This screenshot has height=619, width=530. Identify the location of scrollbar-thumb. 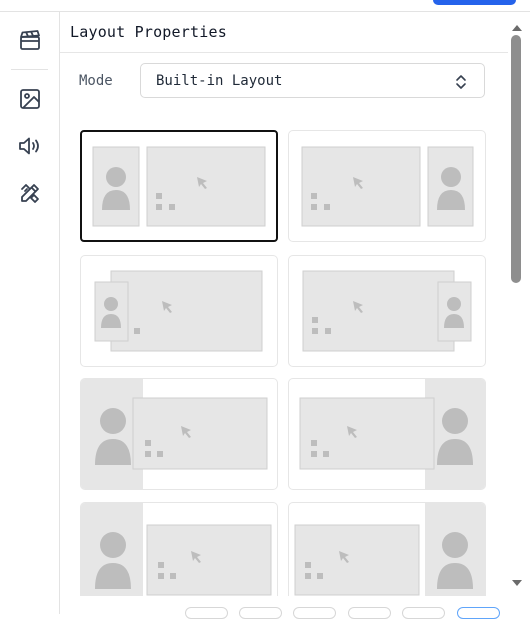
(516, 159).